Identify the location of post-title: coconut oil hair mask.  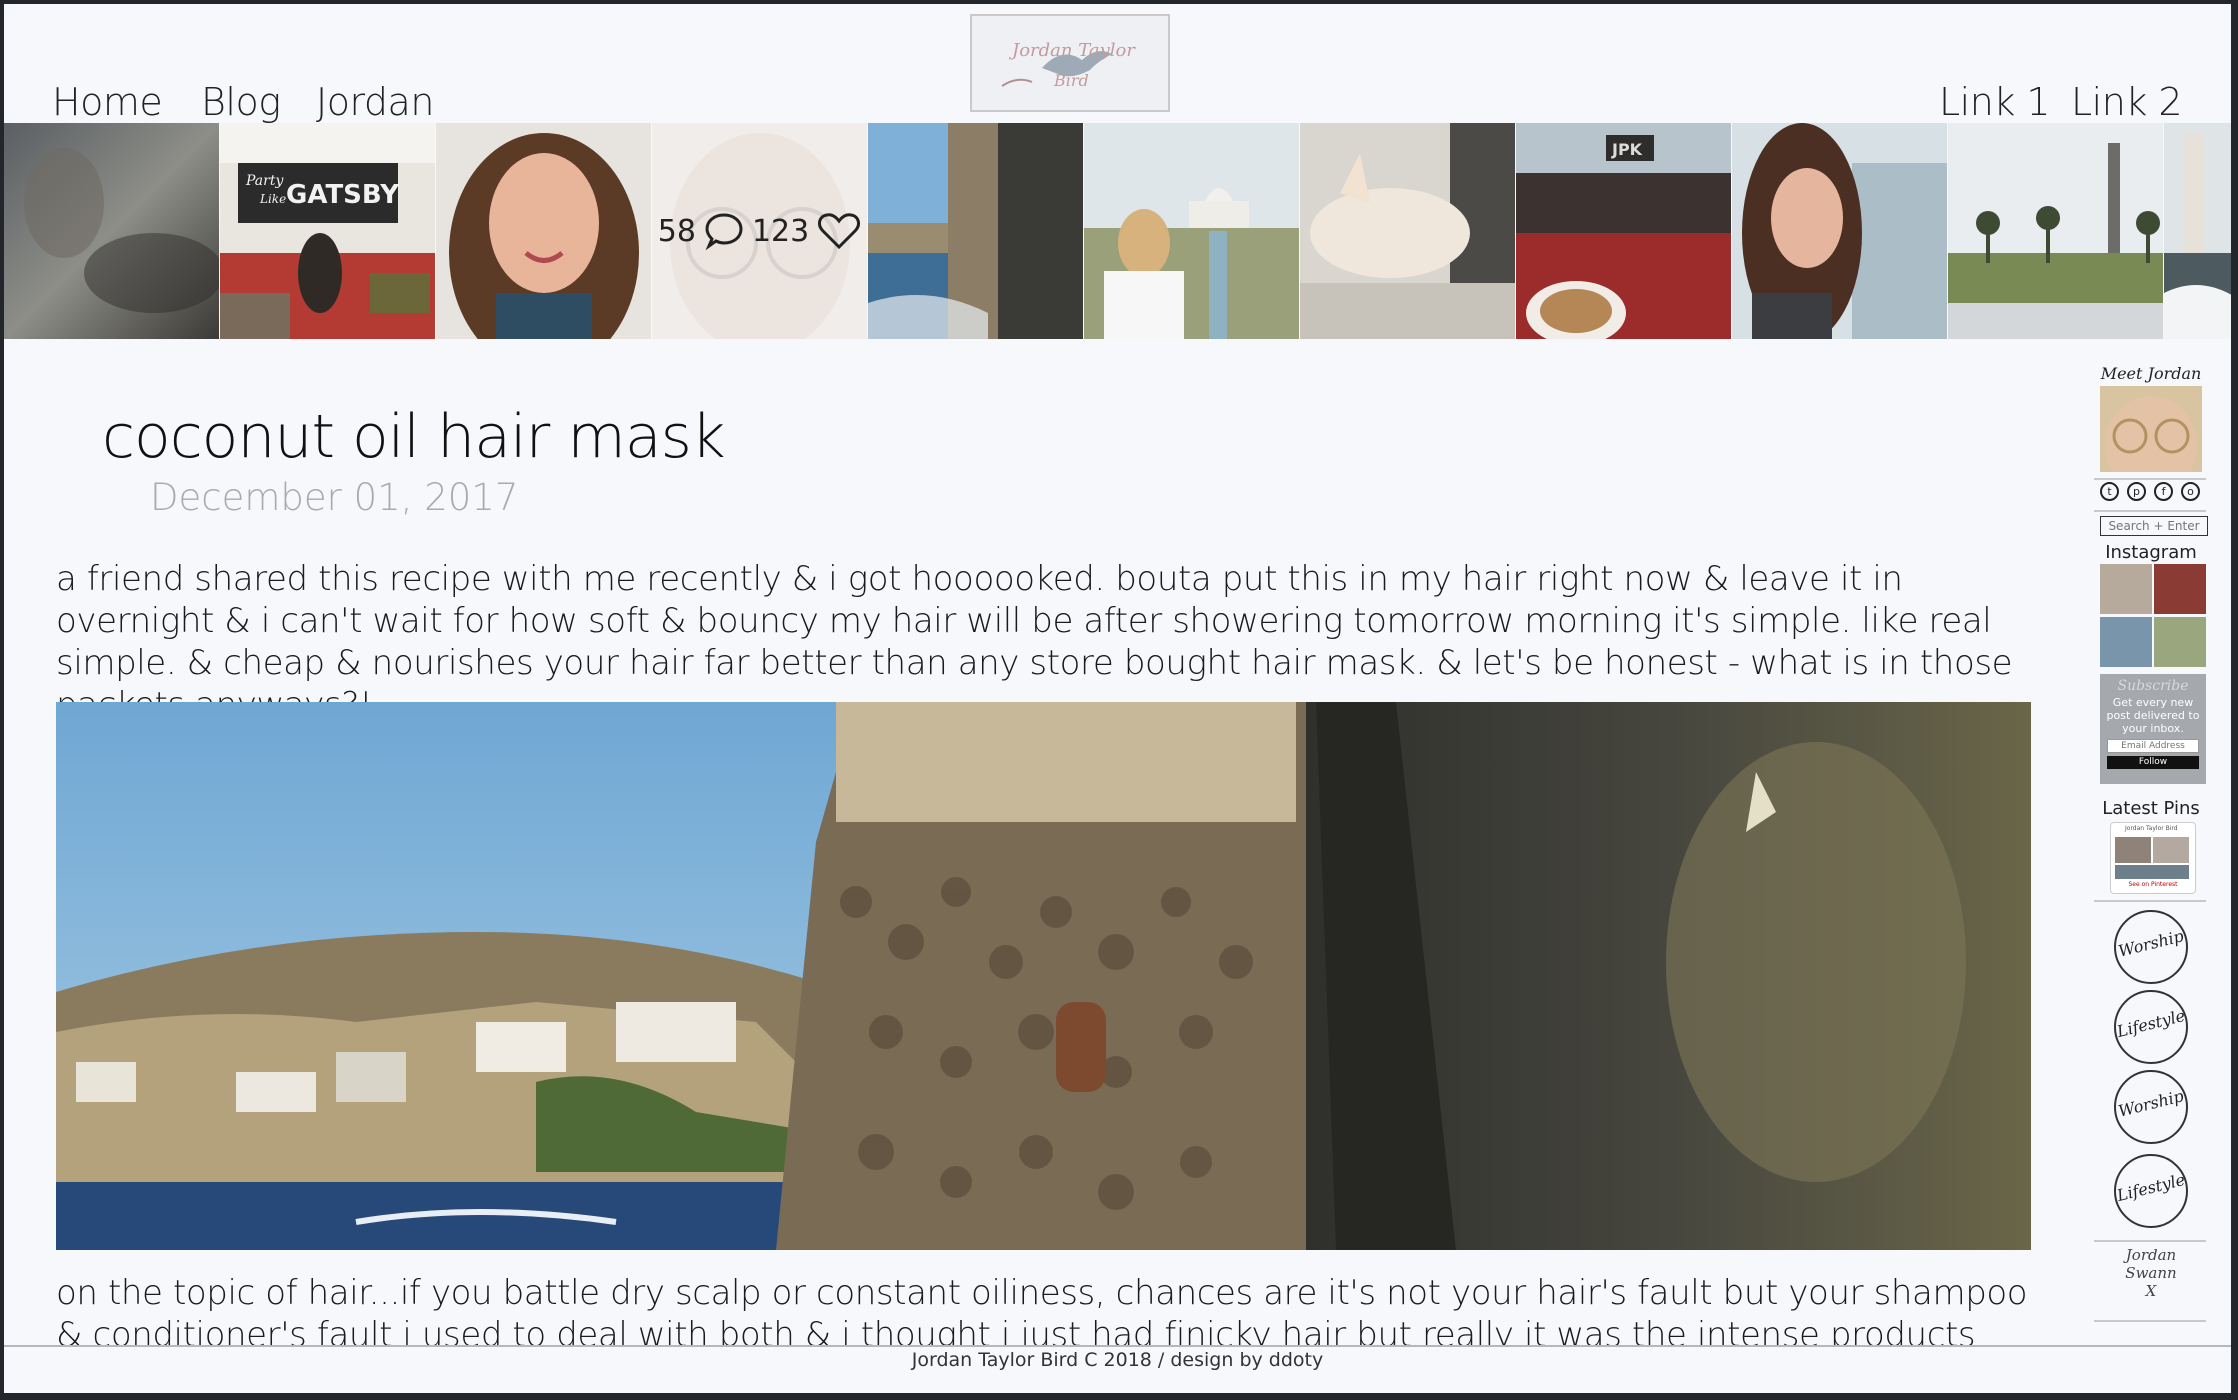
(414, 437).